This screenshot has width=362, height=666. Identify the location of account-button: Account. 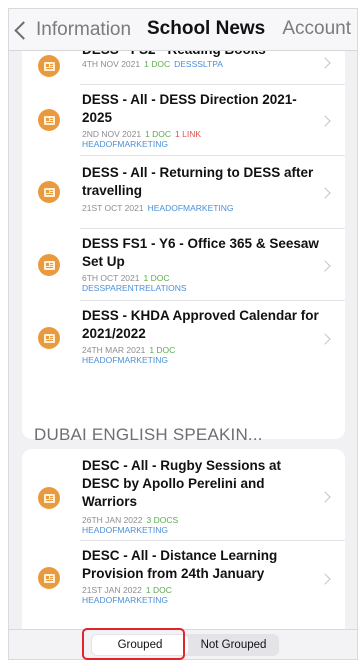
(316, 29).